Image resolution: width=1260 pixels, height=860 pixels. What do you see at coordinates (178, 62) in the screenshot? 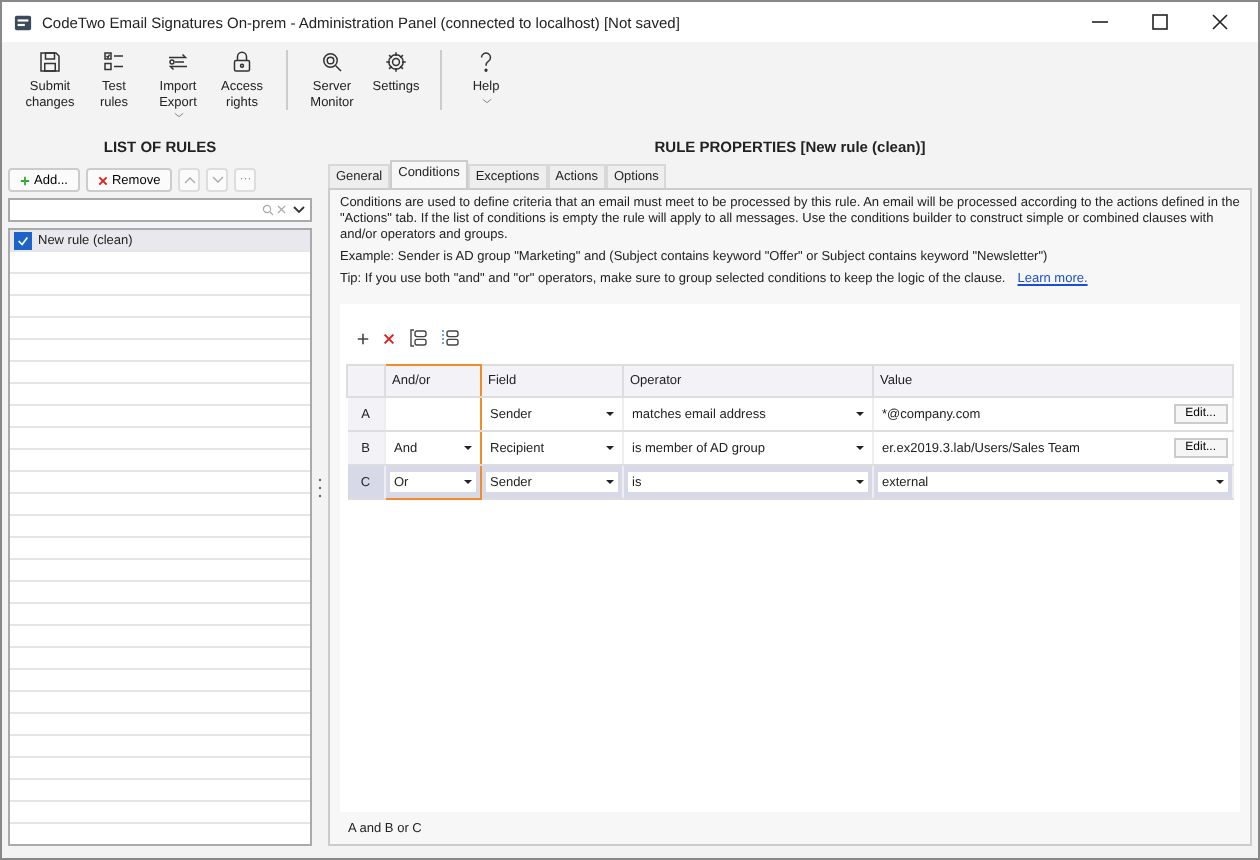
I see `arrows-icon` at bounding box center [178, 62].